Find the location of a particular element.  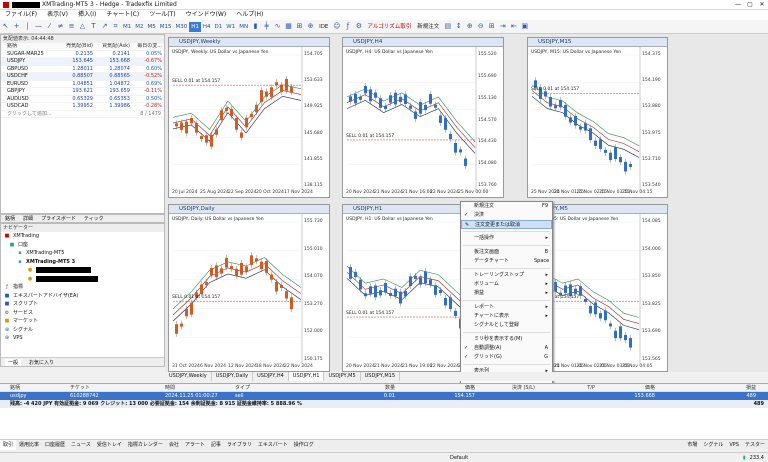

tab-journal: 操作ログ is located at coordinates (304, 445).